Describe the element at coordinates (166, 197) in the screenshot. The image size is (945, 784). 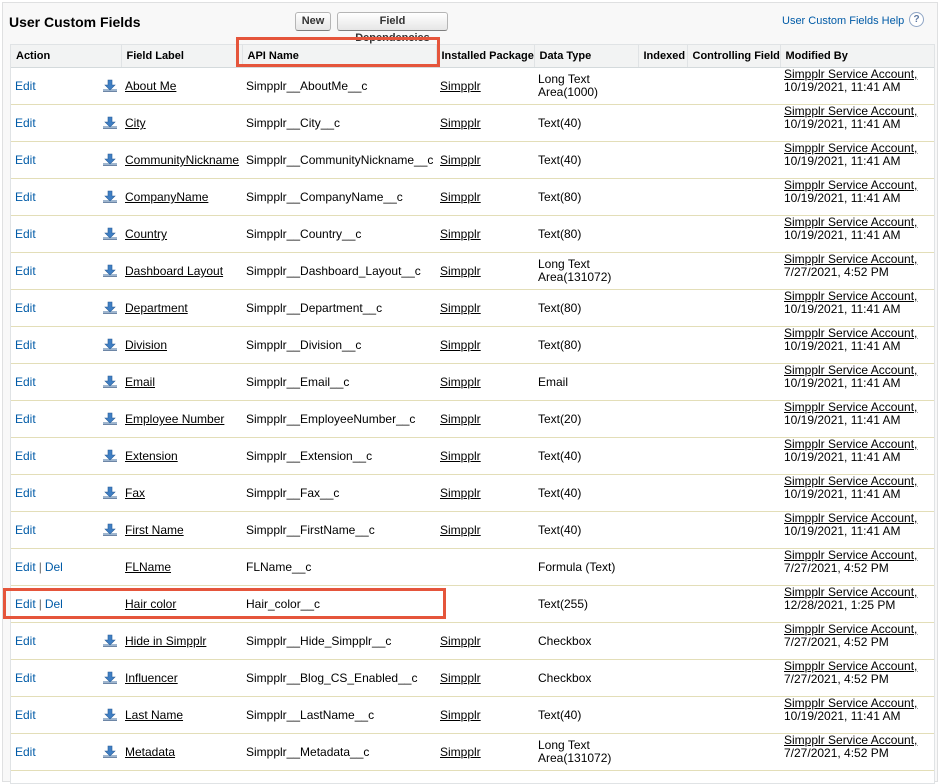
I see `field-label-link: CompanyName` at that location.